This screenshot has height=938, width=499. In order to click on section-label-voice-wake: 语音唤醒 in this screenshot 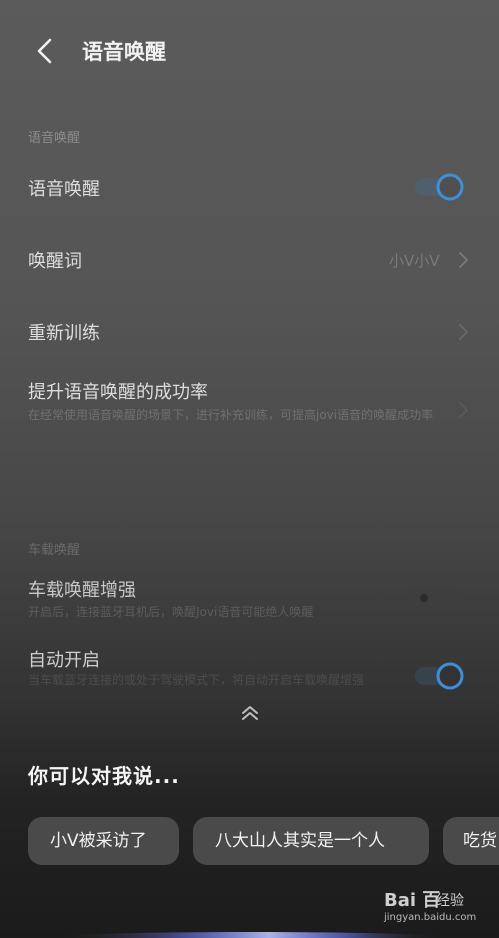, I will do `click(54, 138)`.